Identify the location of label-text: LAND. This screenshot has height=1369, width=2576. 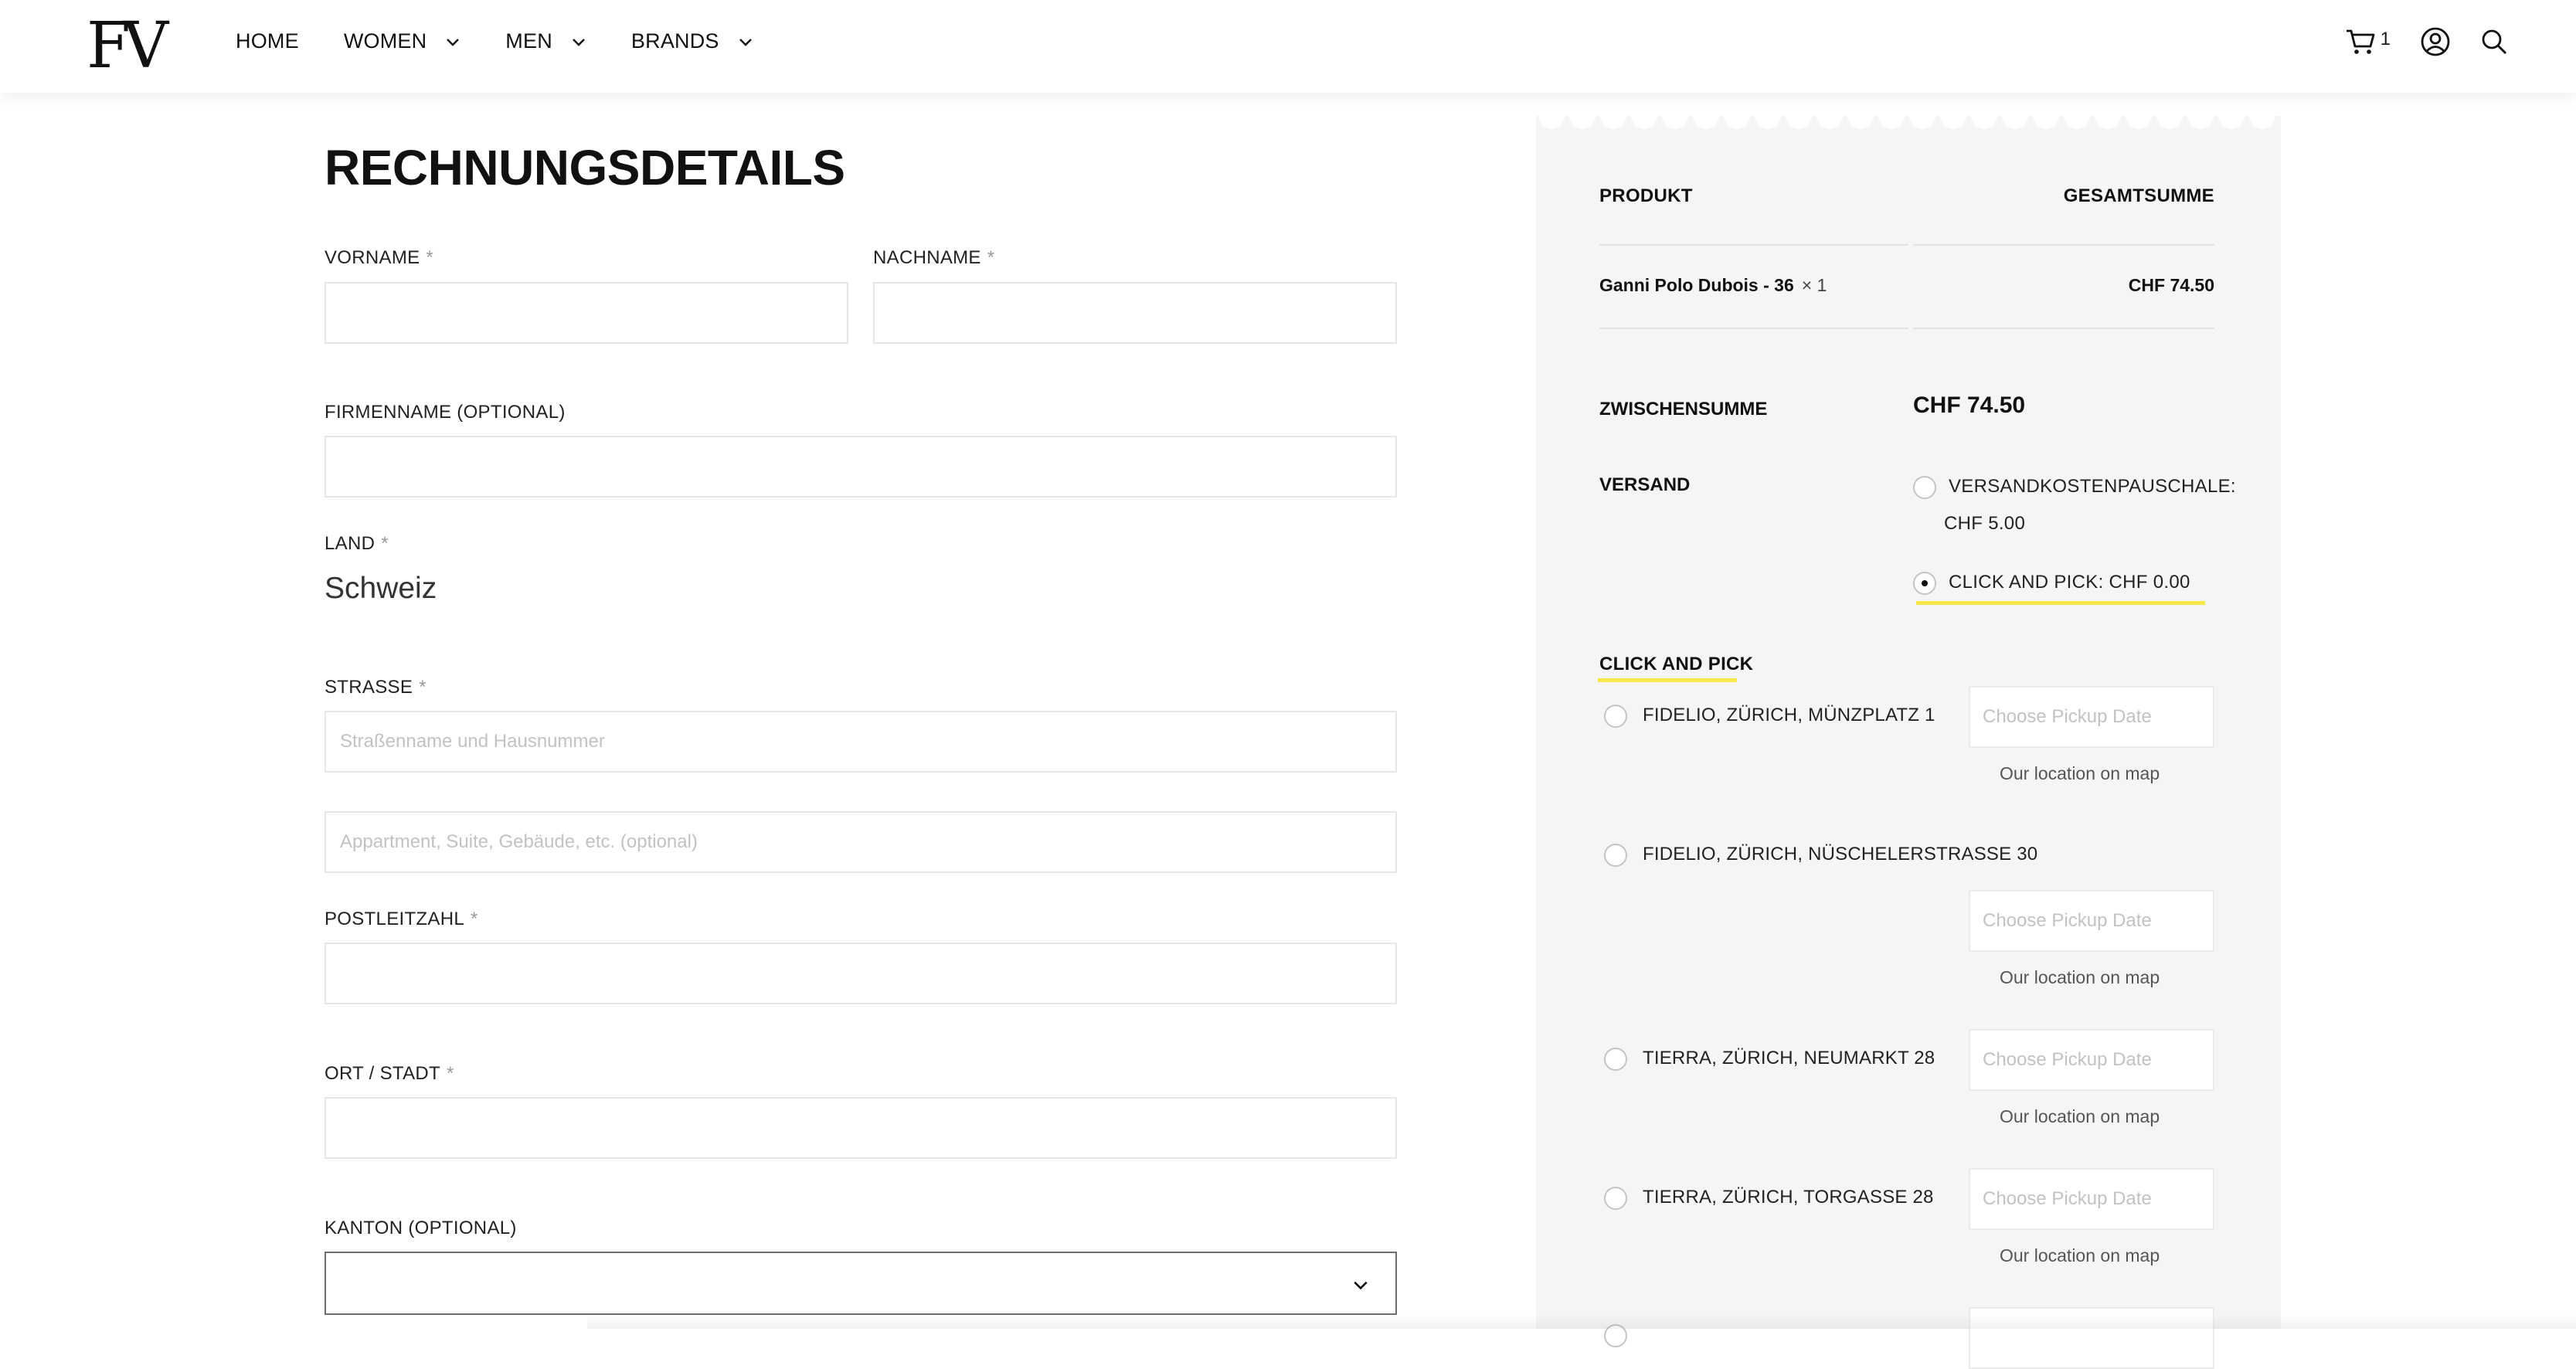
(350, 543).